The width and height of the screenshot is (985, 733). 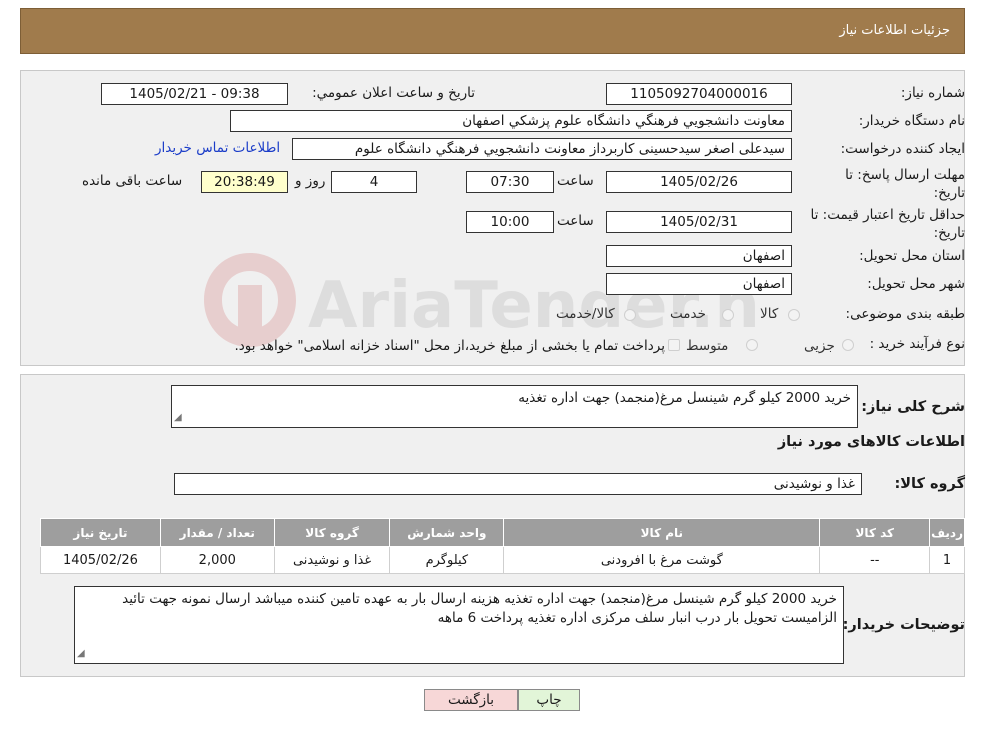 What do you see at coordinates (905, 184) in the screenshot?
I see `deadline-label: مهلت ارسال پاسخ: تا تاریخ:` at bounding box center [905, 184].